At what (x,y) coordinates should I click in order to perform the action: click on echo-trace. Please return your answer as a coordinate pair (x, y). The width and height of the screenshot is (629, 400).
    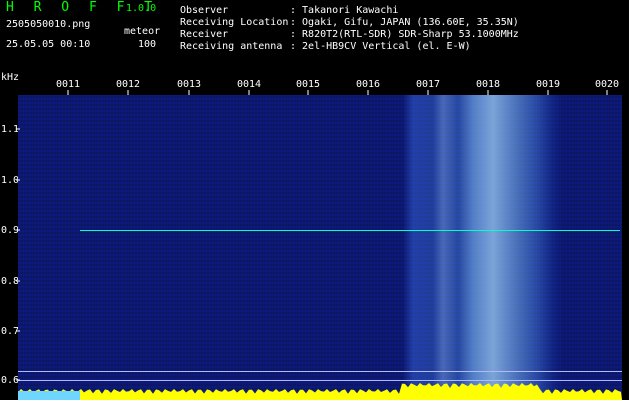
    Looking at the image, I should click on (320, 391).